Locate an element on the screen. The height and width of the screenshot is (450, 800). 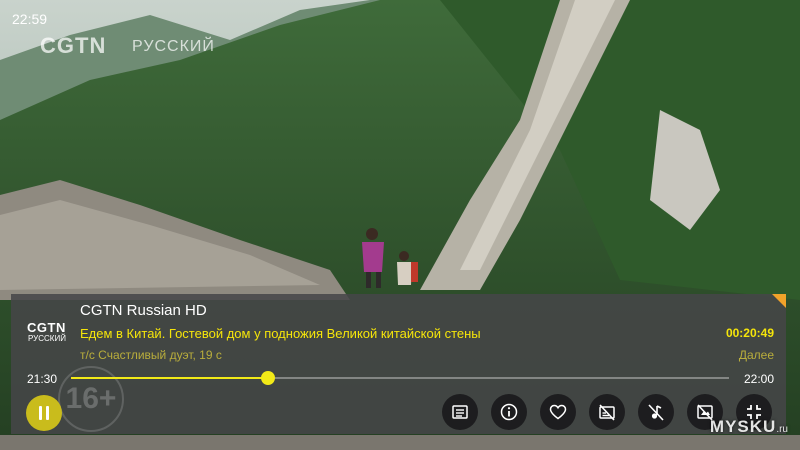
channel-name: CGTN Russian HD is located at coordinates (143, 310).